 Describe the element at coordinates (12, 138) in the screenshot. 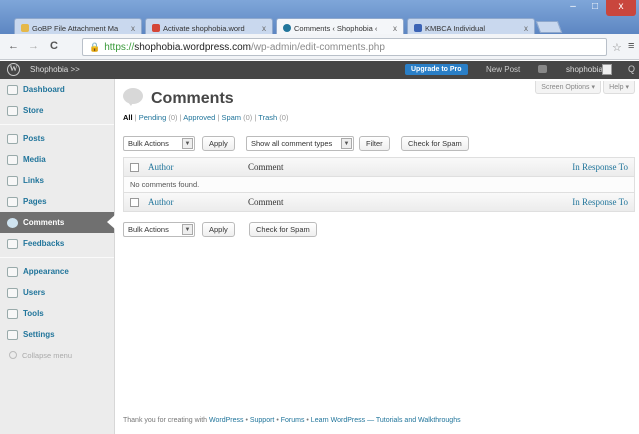

I see `posts-icon` at that location.